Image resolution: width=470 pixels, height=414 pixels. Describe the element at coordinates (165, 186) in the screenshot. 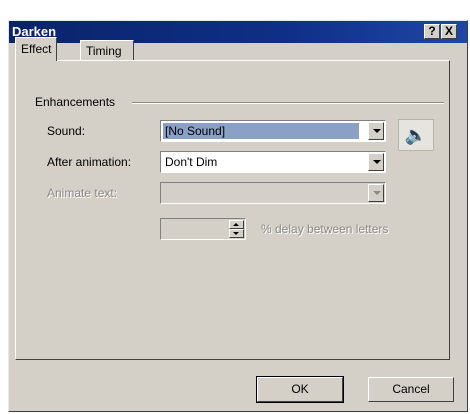

I see `animate-text-value` at that location.